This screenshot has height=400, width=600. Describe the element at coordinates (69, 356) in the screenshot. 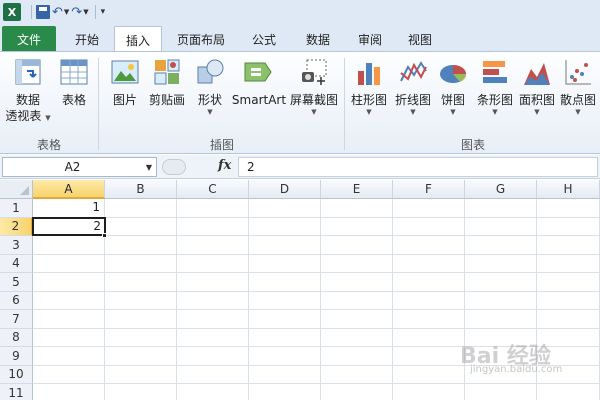

I see `cell-a9` at that location.